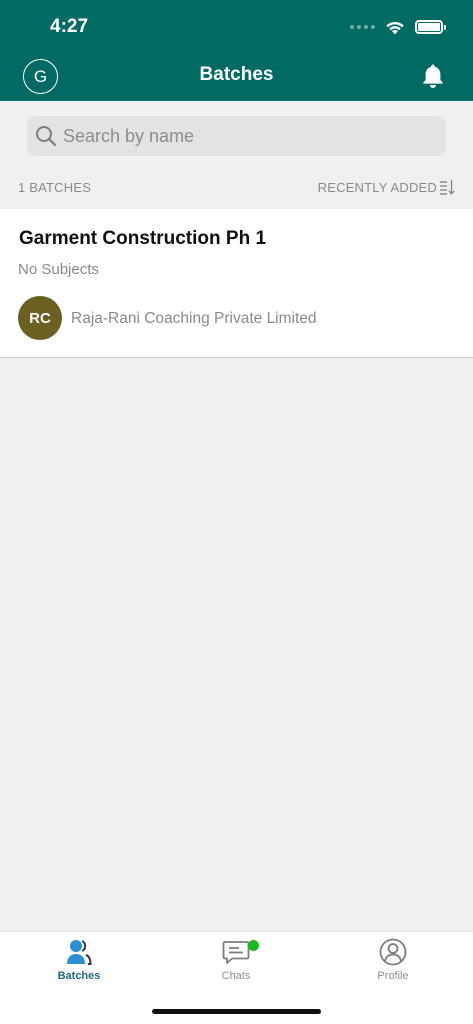  Describe the element at coordinates (236, 187) in the screenshot. I see `list-meta-row: 1 BATCHES RECENTLY ADDED` at that location.